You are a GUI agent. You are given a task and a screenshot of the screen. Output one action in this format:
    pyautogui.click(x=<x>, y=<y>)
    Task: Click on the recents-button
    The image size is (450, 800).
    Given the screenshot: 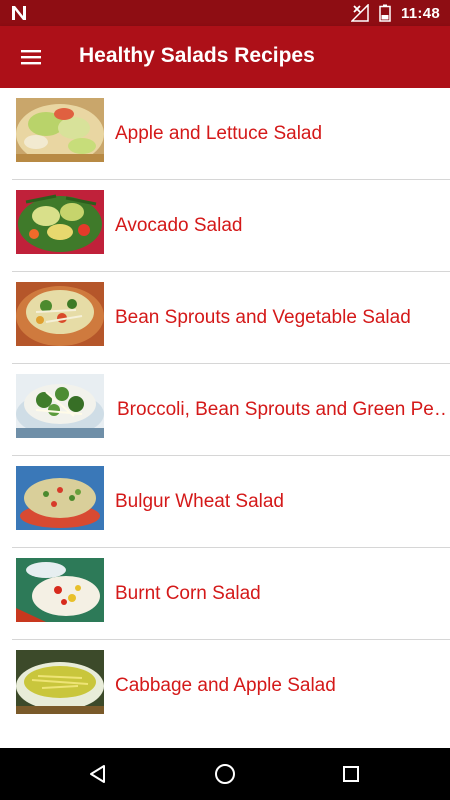 What is the action you would take?
    pyautogui.click(x=351, y=774)
    